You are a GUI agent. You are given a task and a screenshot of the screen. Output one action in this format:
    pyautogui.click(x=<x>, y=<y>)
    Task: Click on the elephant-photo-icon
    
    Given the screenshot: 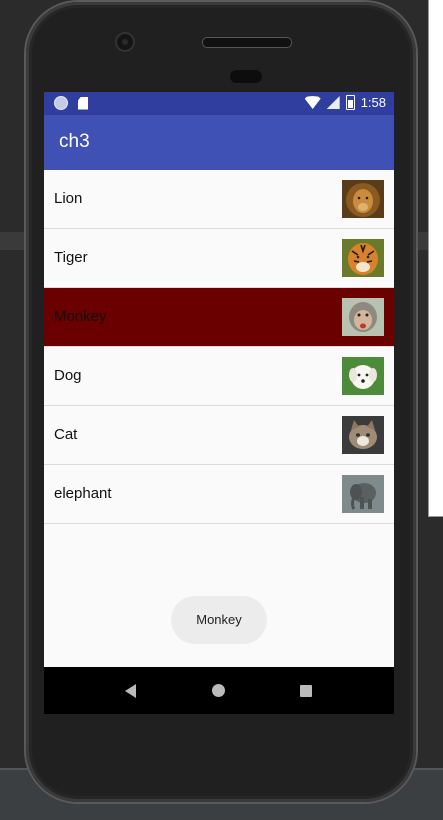 What is the action you would take?
    pyautogui.click(x=363, y=494)
    